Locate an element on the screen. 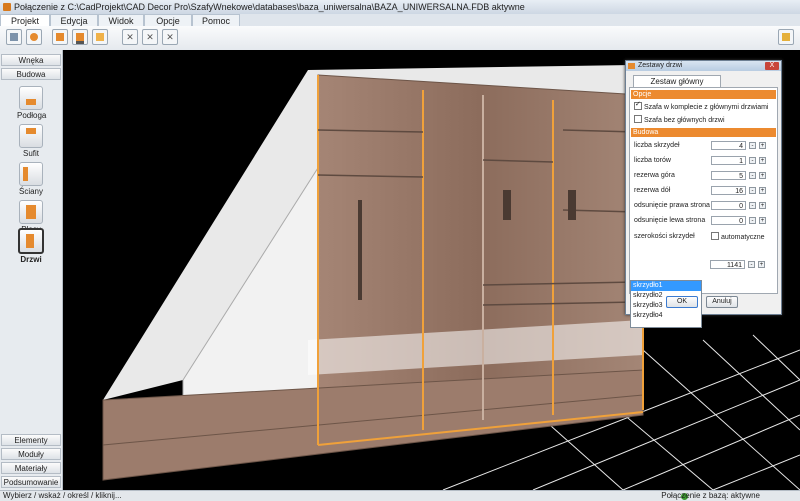  menu-tab-opcje: Opcje is located at coordinates (168, 20).